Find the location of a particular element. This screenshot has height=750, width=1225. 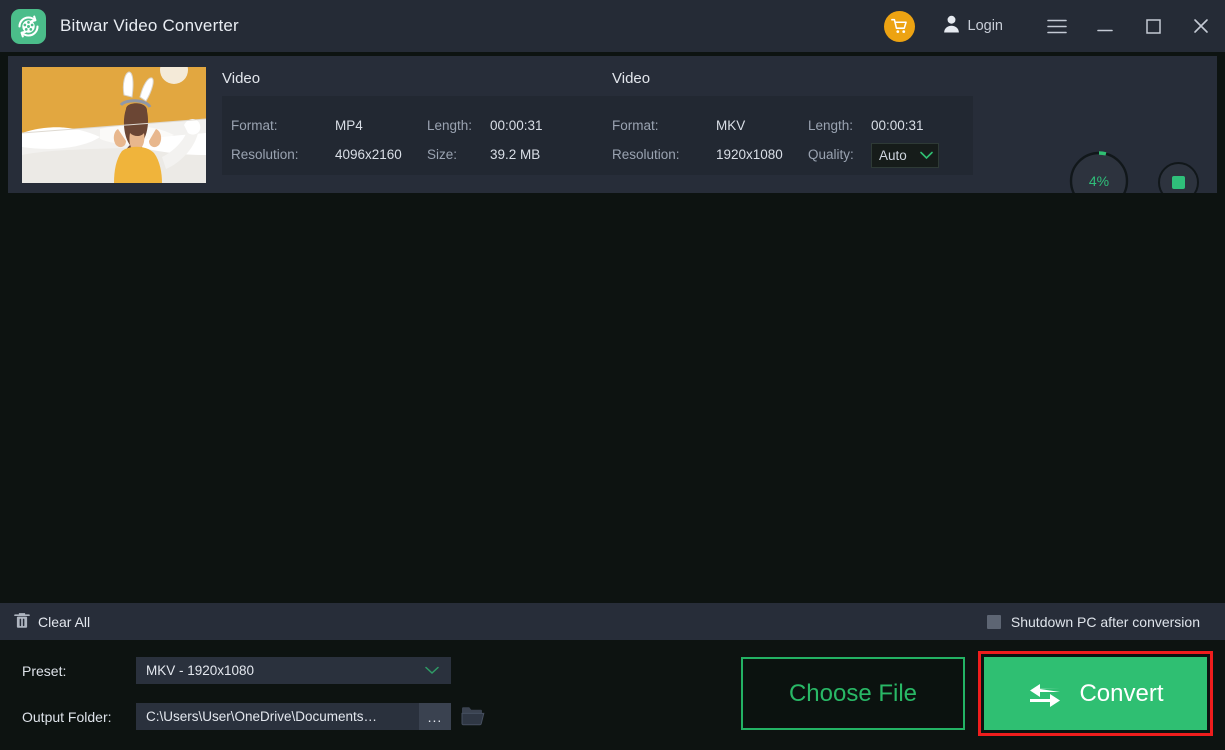

swap-arrows-icon is located at coordinates (1045, 694).